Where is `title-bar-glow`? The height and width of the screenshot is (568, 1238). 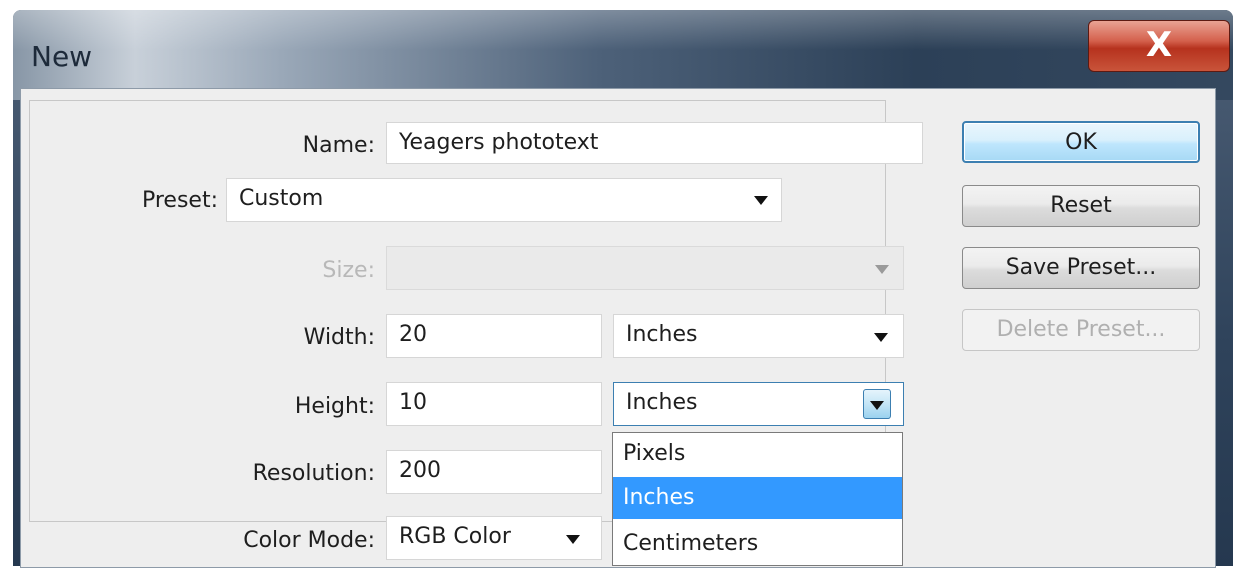
title-bar-glow is located at coordinates (623, 30).